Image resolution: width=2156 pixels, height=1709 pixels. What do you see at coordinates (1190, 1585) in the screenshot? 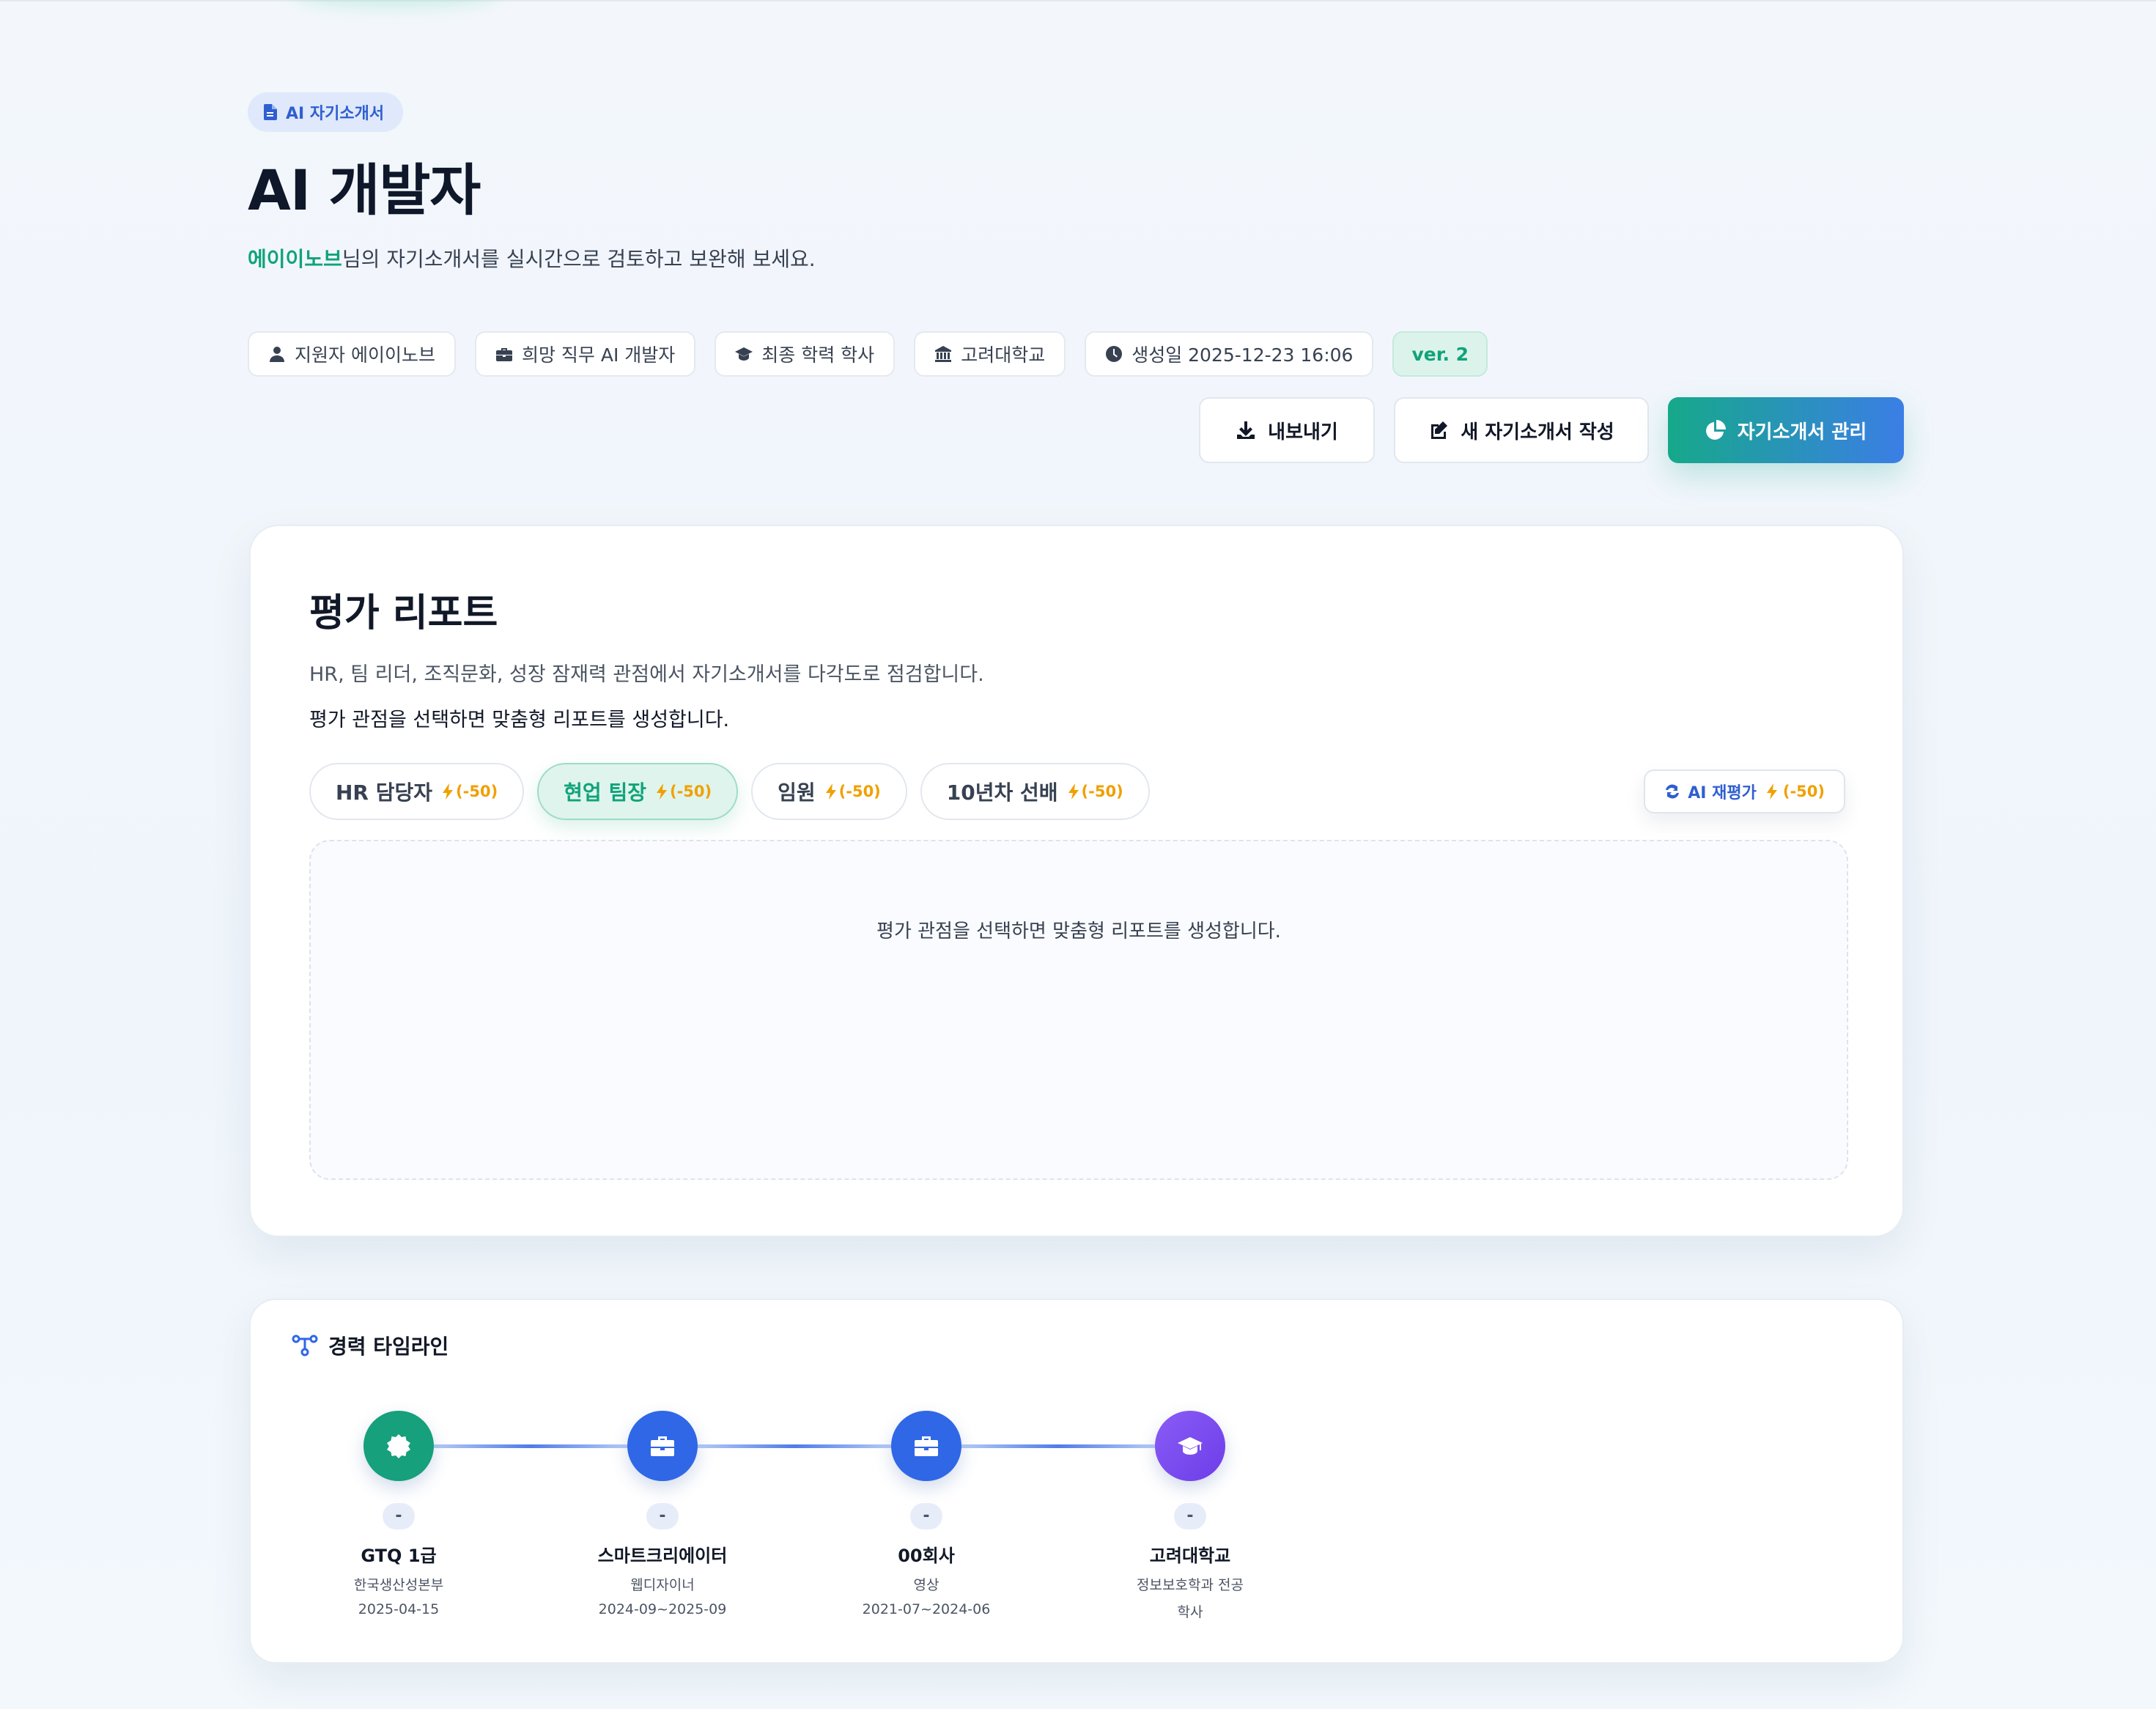
I see `timeline-item-sub: 정보보호학과 전공` at bounding box center [1190, 1585].